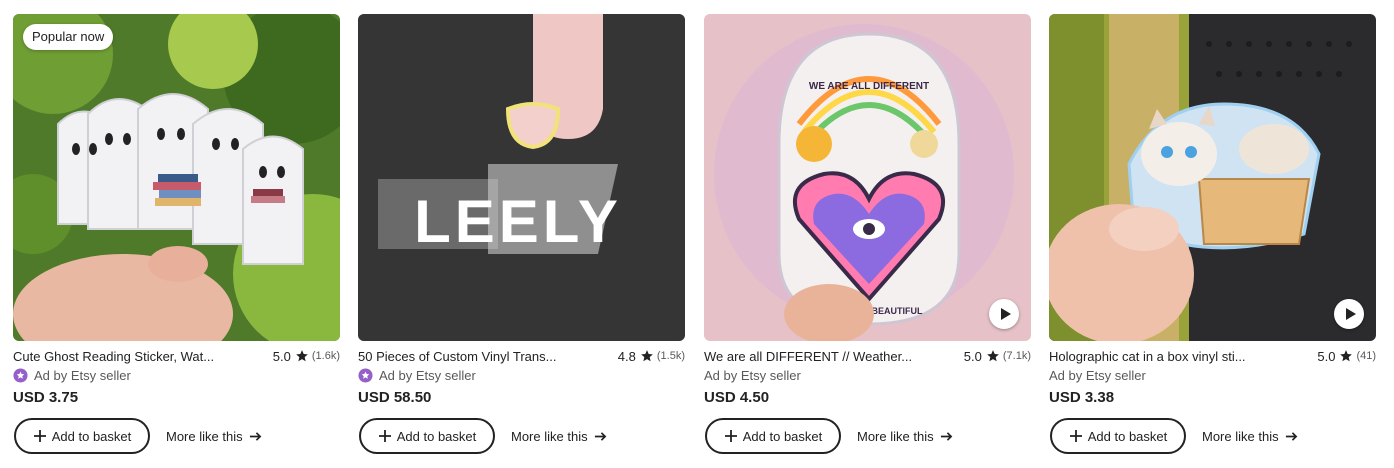 This screenshot has height=468, width=1394. Describe the element at coordinates (737, 397) in the screenshot. I see `price: USD 4.50` at that location.